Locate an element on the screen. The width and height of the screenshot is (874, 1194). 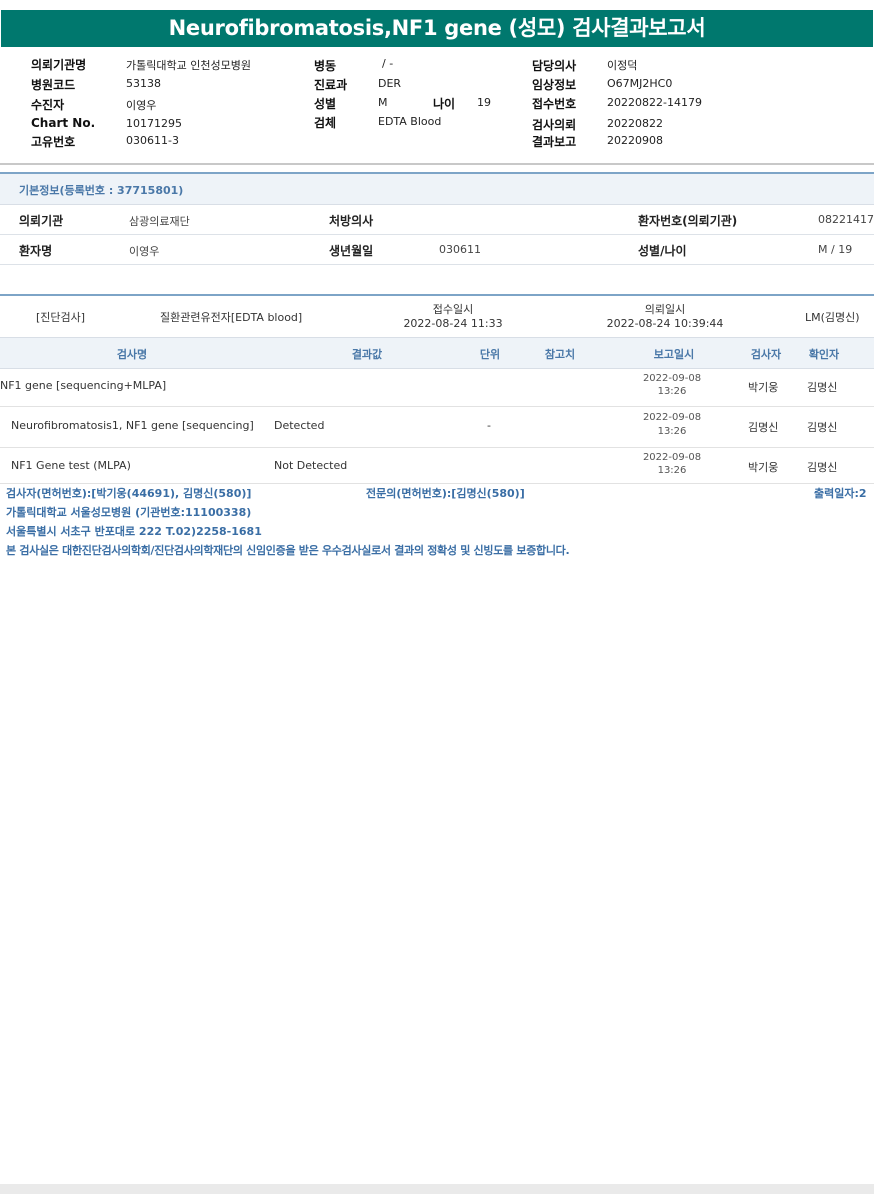
col-test-name: 검사명 is located at coordinates (132, 354).